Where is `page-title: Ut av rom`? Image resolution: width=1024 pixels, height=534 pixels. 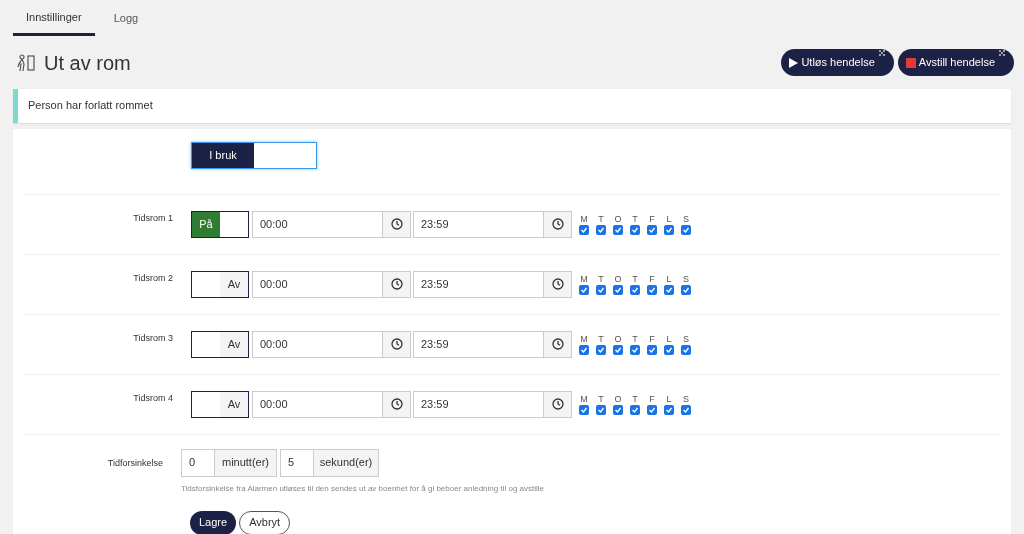
page-title: Ut av rom is located at coordinates (87, 63).